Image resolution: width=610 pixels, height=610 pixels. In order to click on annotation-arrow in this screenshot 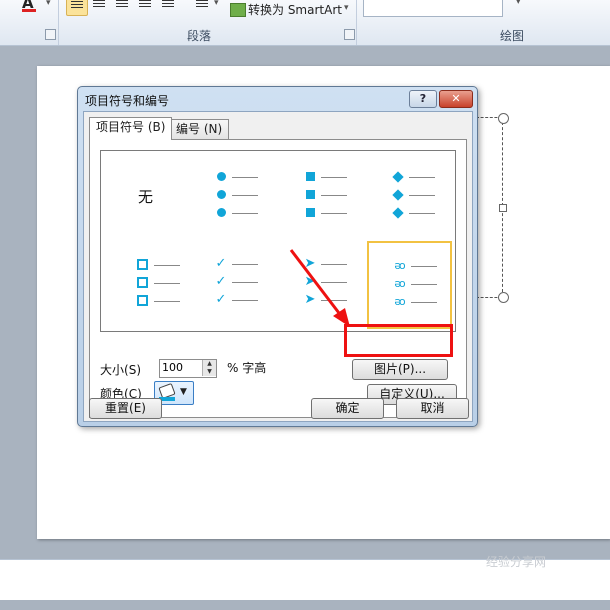, I will do `click(319, 288)`.